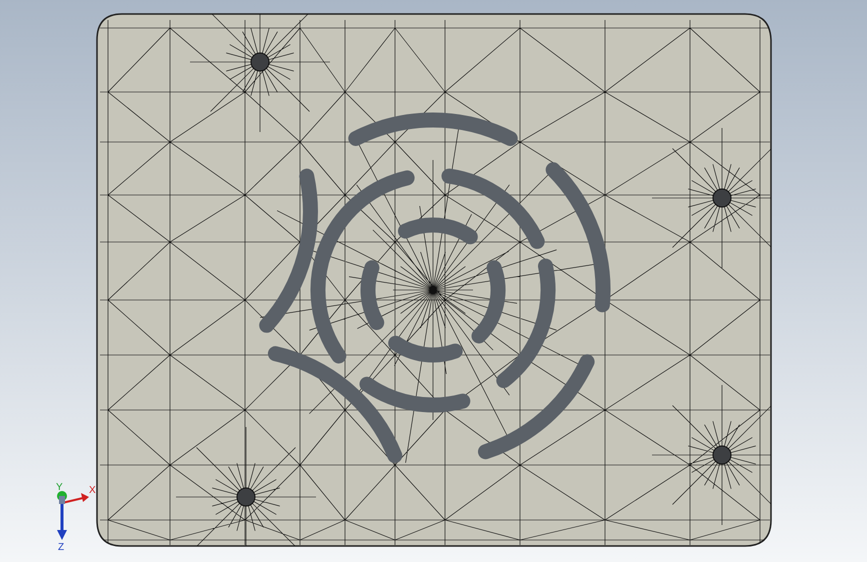 The height and width of the screenshot is (562, 867). I want to click on axis-label: Z, so click(61, 547).